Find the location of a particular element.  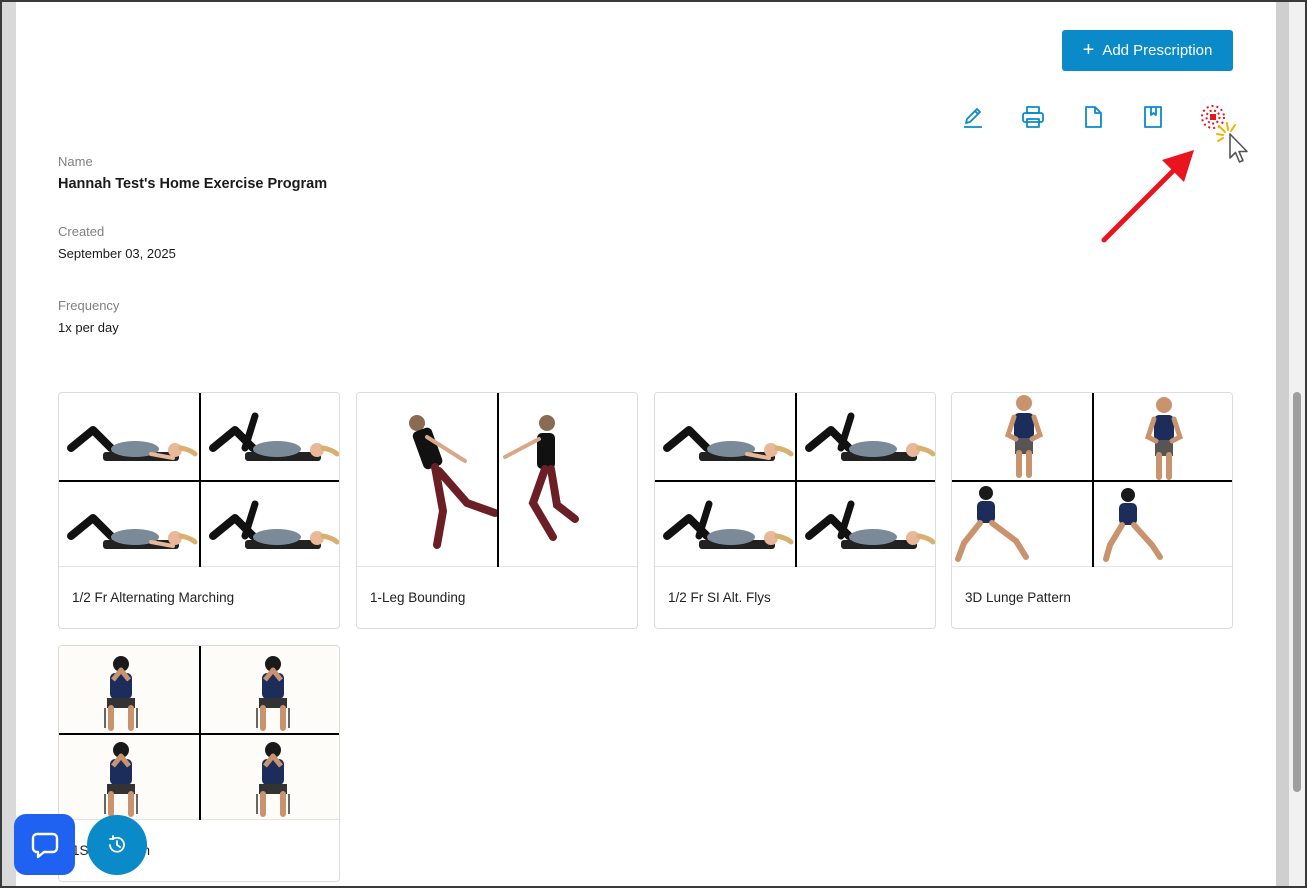

exercise-title: 3D Lunge Pattern is located at coordinates (1018, 597).